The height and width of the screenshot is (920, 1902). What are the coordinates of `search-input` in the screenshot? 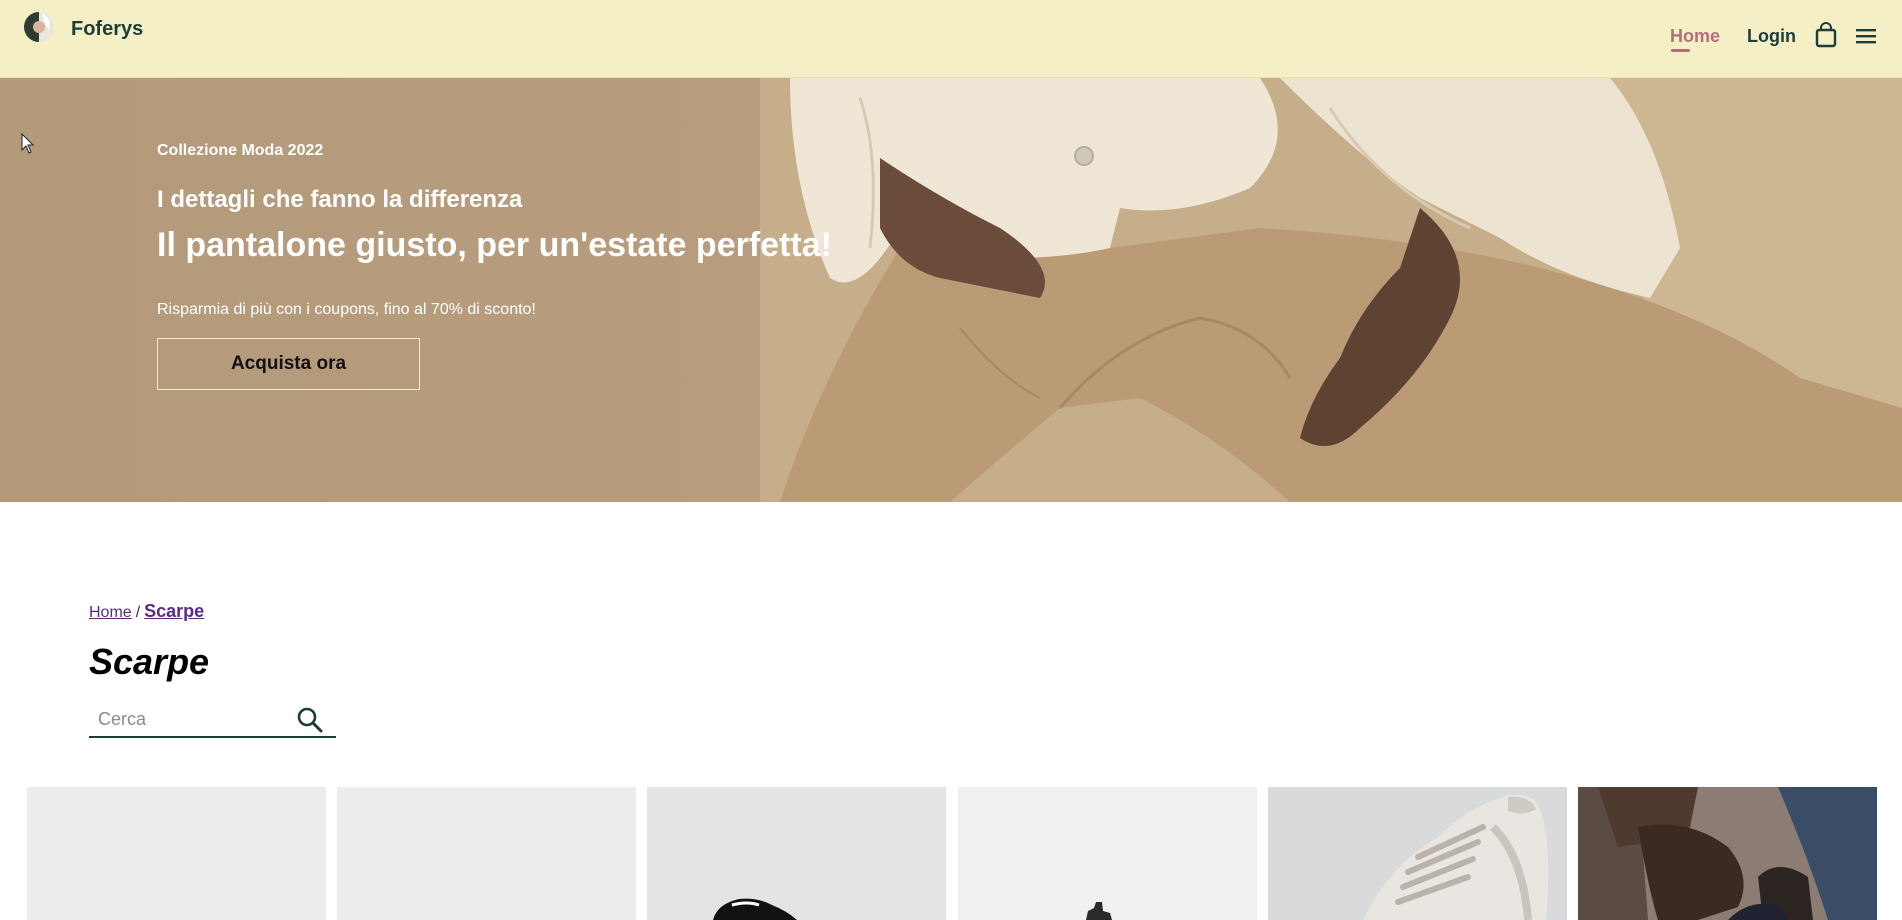 It's located at (189, 719).